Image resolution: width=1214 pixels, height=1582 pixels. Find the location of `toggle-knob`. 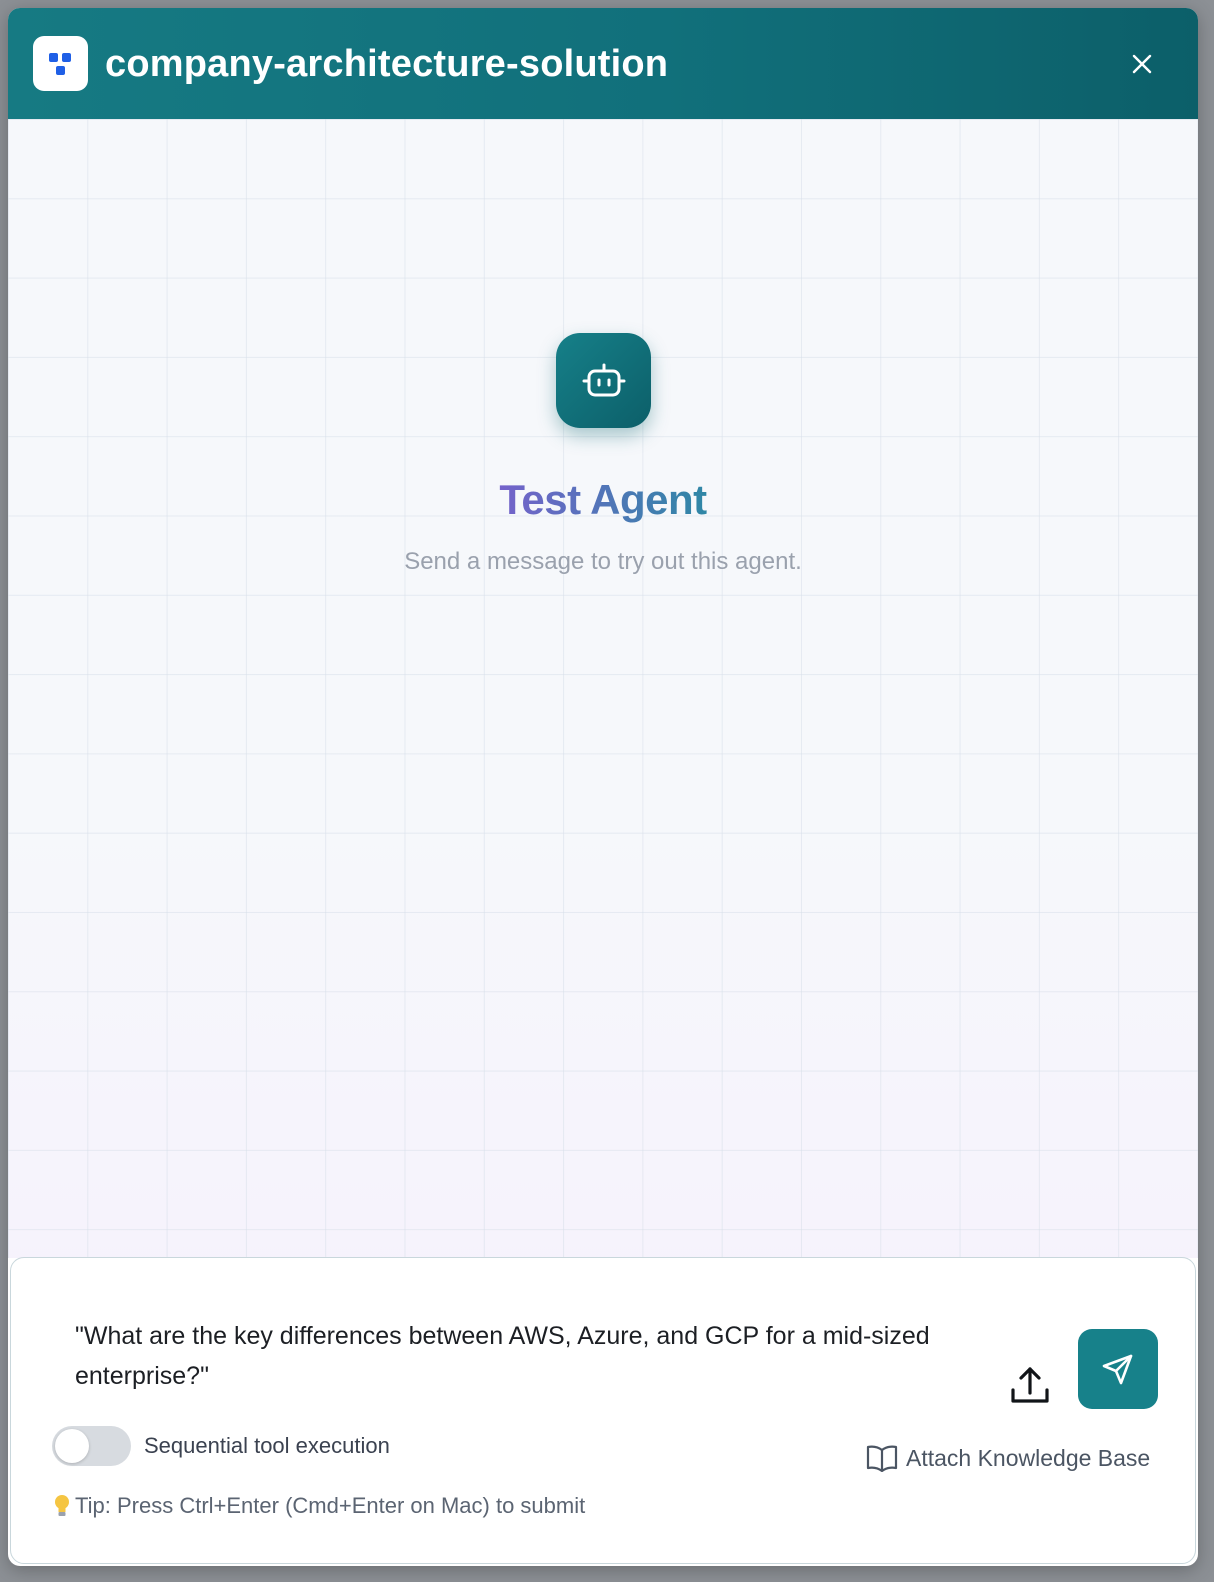

toggle-knob is located at coordinates (72, 1446).